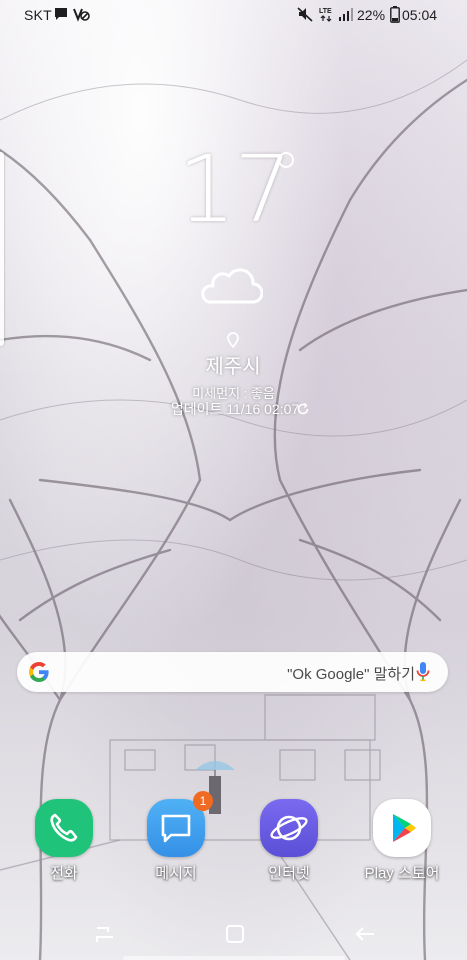  Describe the element at coordinates (402, 873) in the screenshot. I see `app-label: Play 스토어` at that location.